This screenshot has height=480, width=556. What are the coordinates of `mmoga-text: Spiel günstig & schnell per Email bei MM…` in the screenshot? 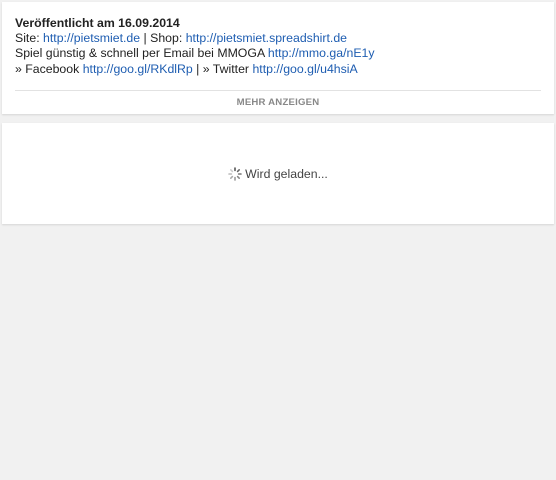 It's located at (141, 53).